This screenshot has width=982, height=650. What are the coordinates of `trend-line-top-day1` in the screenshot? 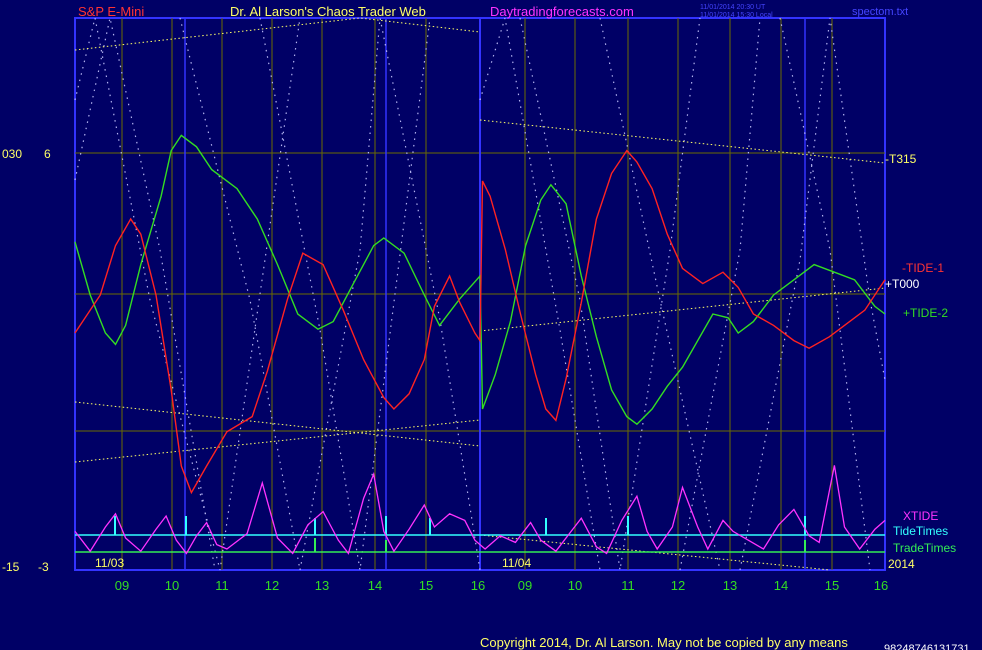 It's located at (277, 34).